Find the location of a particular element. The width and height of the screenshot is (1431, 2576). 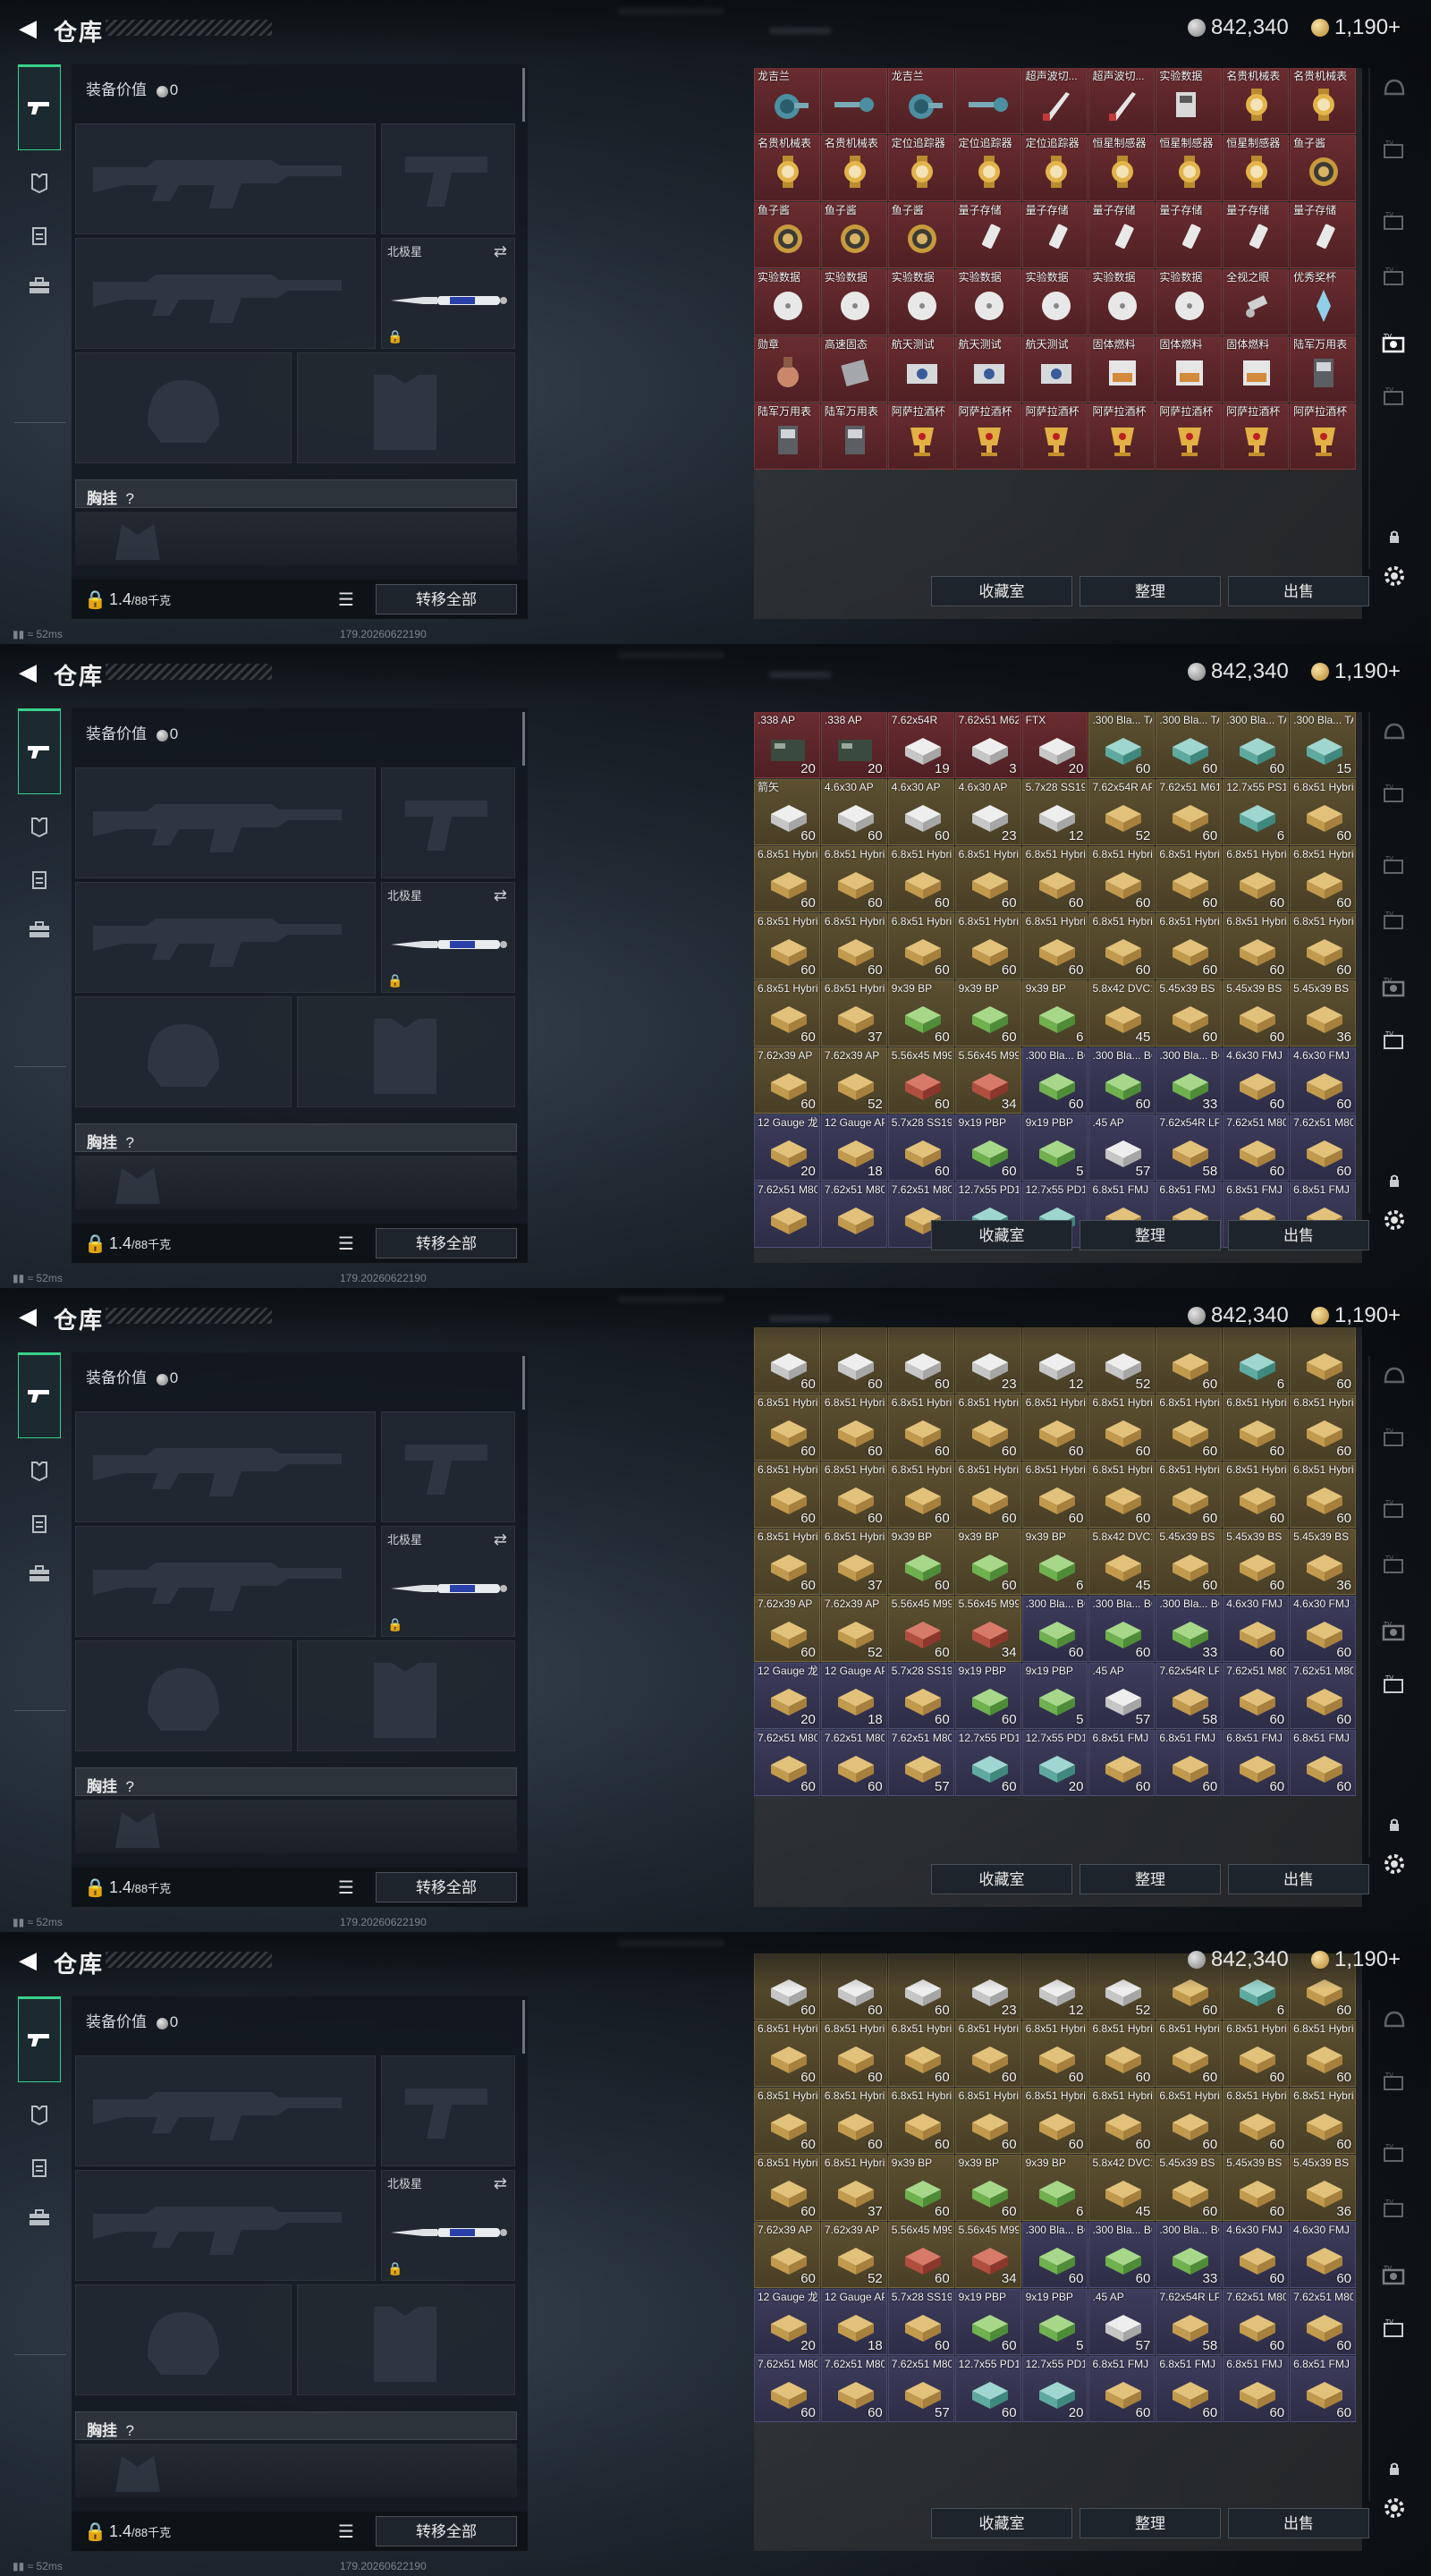

secondary-weapon-slot is located at coordinates (448, 2110).